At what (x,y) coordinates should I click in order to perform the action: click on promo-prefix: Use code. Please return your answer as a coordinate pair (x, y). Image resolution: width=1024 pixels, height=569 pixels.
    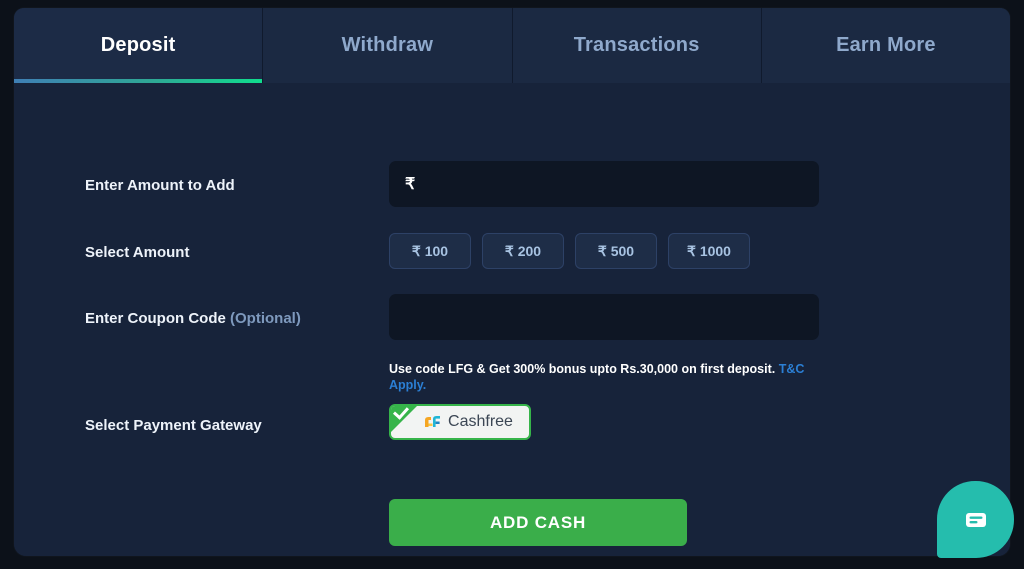
    Looking at the image, I should click on (419, 369).